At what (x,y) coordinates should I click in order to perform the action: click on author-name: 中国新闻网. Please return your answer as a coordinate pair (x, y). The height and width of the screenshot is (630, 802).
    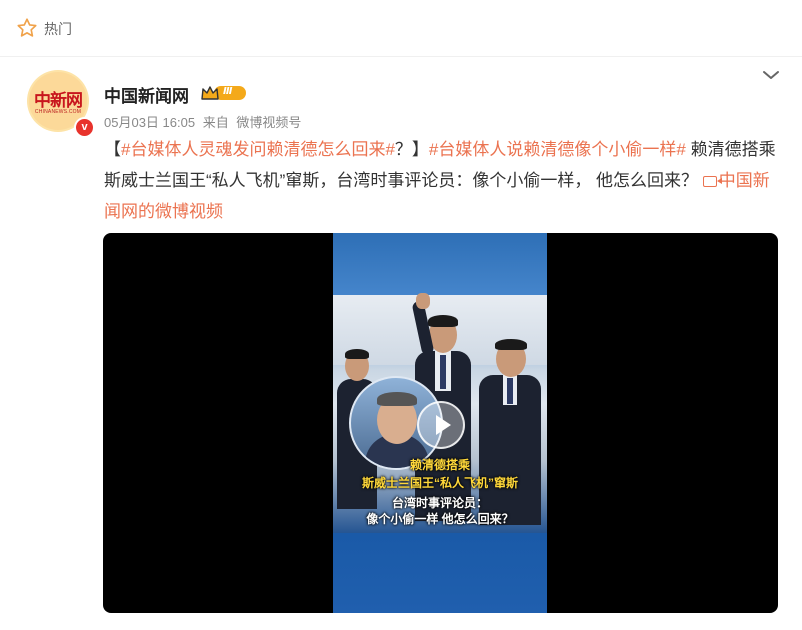
    Looking at the image, I should click on (146, 94).